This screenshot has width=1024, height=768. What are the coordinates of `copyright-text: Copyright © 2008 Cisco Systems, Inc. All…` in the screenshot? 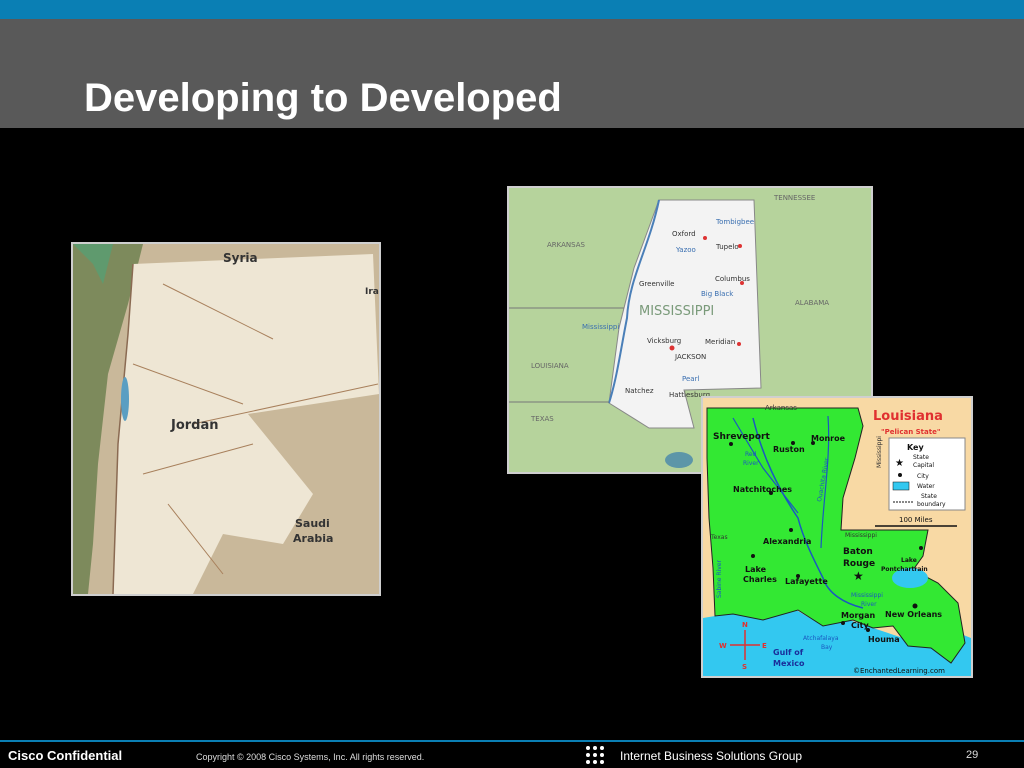 It's located at (310, 757).